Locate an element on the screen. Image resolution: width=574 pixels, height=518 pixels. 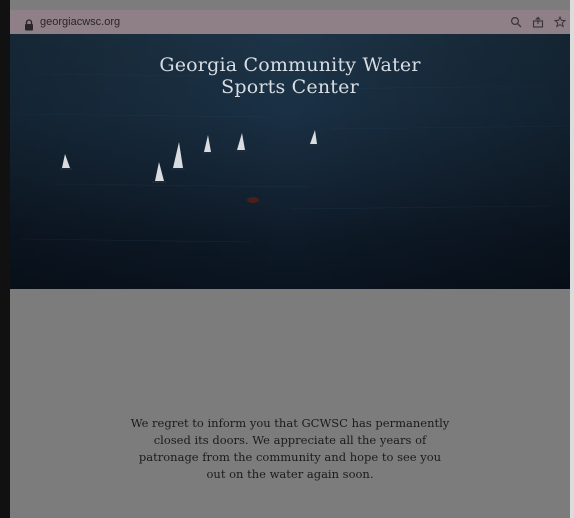
address-bar-actions is located at coordinates (538, 22).